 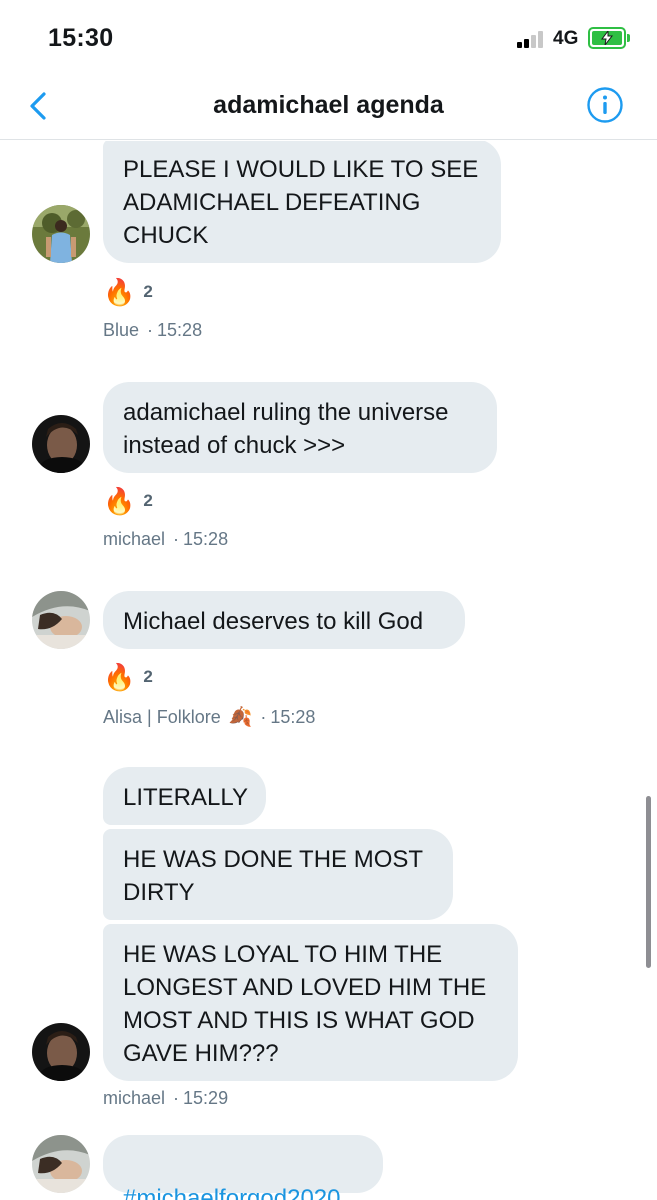 I want to click on hashtag-link: #michaelforgod2020, so click(x=232, y=1192).